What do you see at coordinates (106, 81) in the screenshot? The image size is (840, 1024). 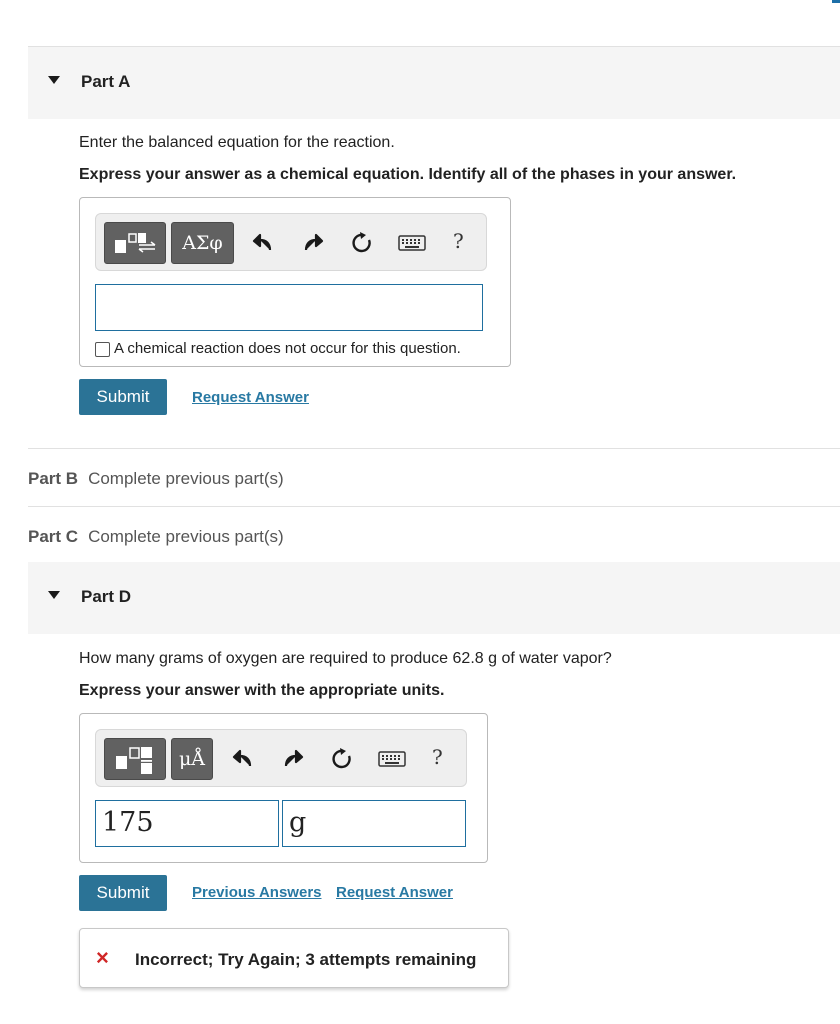 I see `part-a-title: Part A` at bounding box center [106, 81].